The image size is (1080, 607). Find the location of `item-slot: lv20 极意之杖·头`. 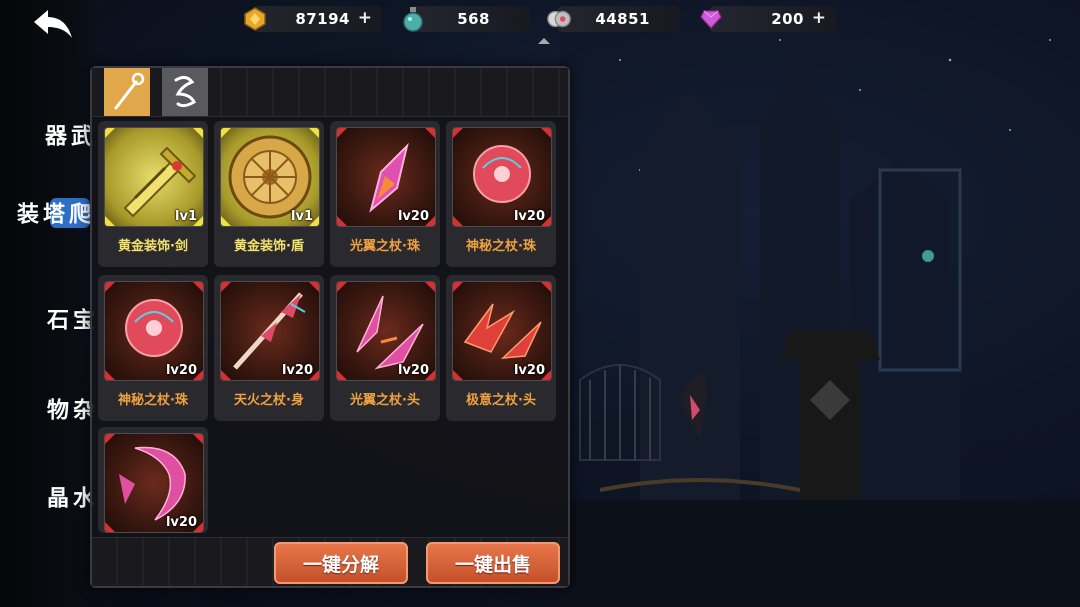

item-slot: lv20 极意之杖·头 is located at coordinates (501, 348).